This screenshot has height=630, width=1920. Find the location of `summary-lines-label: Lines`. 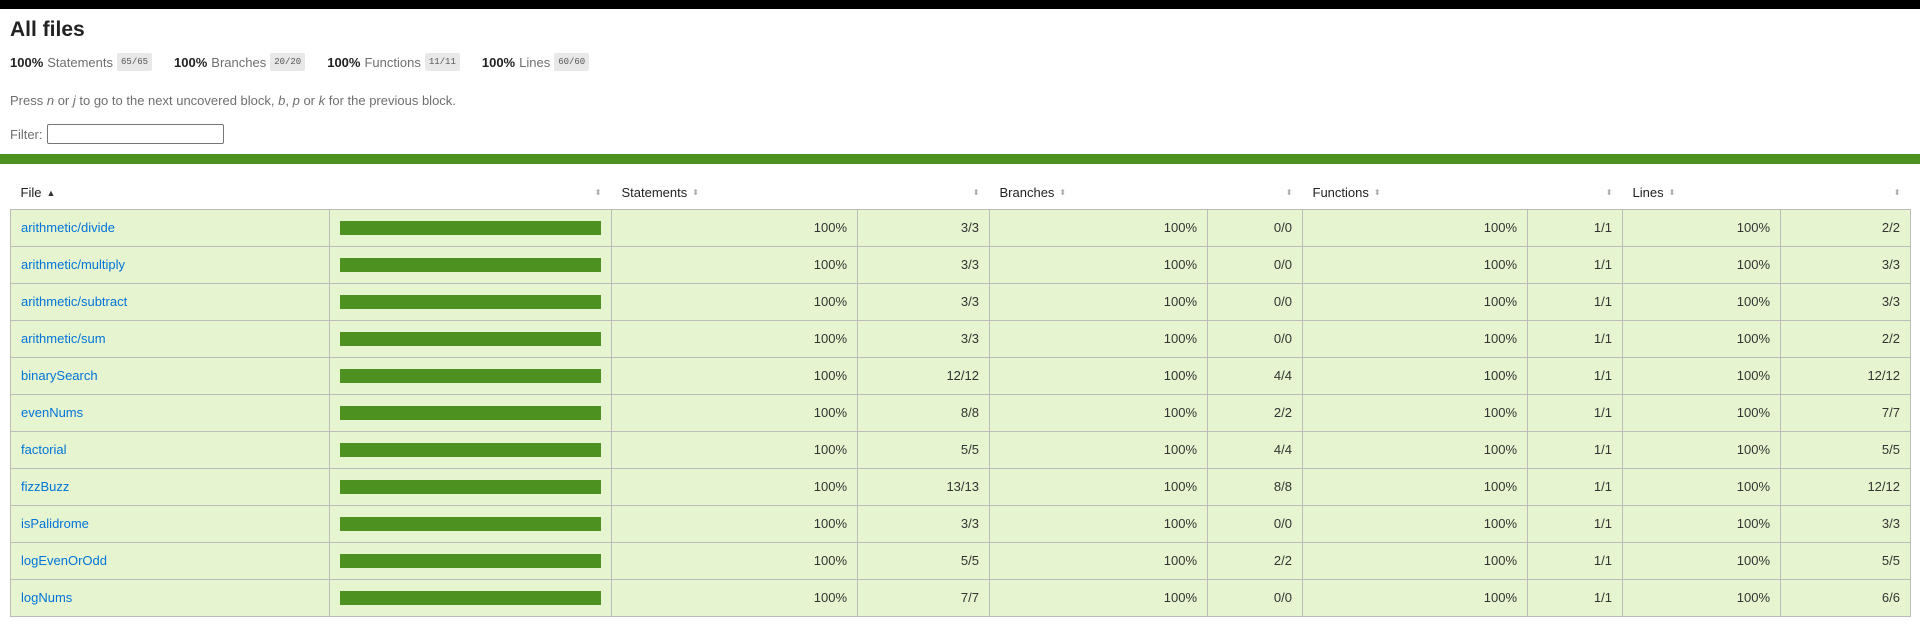

summary-lines-label: Lines is located at coordinates (535, 62).